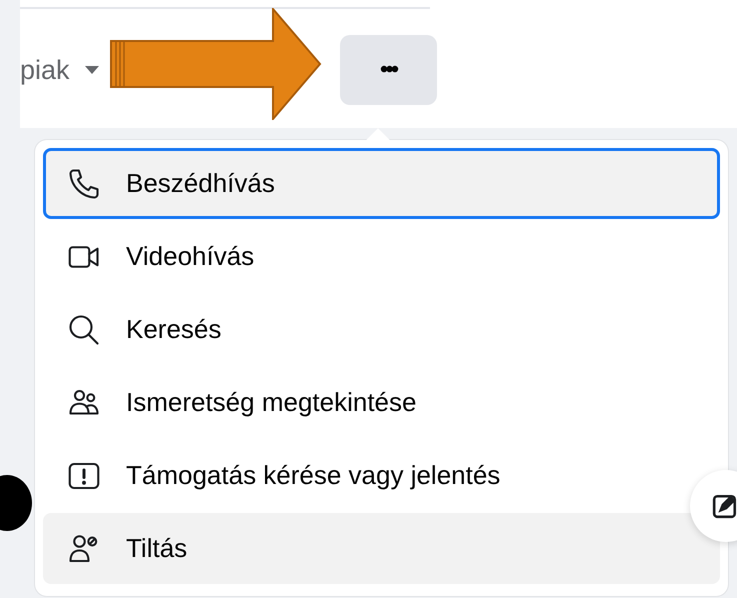  I want to click on menu-item: Tiltás, so click(381, 548).